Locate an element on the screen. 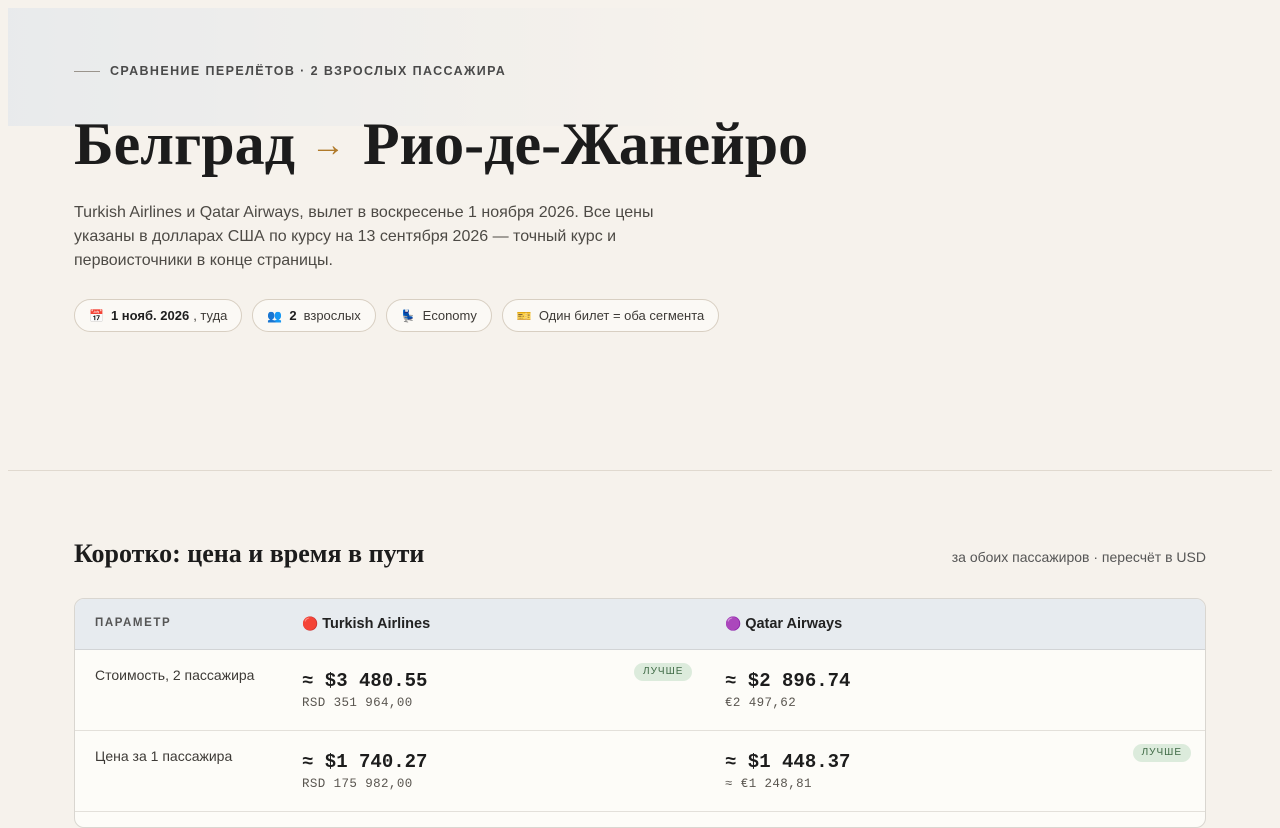  arrow-icon: → is located at coordinates (327, 145).